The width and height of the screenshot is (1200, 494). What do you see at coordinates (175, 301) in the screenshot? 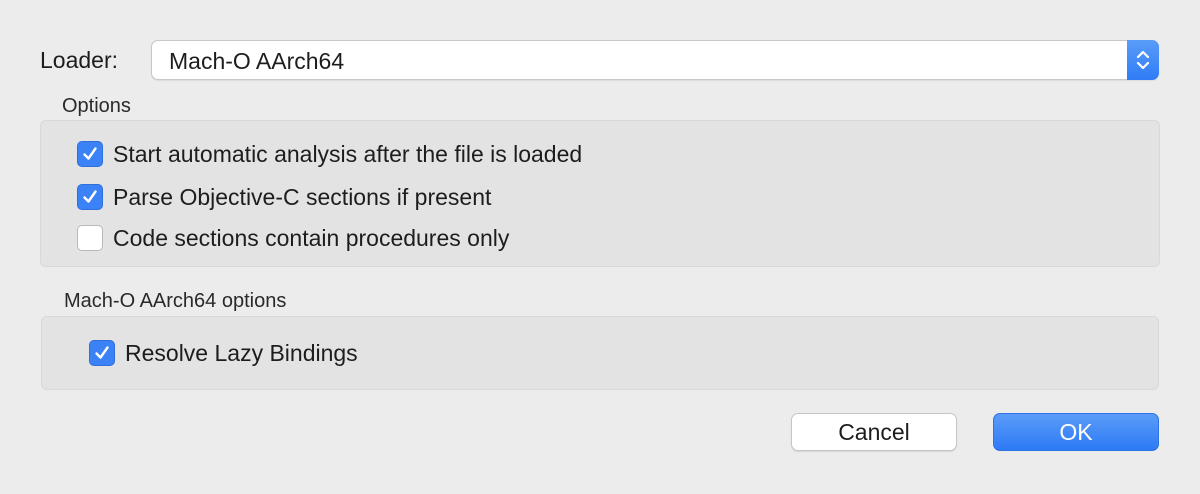
I see `macho-options-group-title: Mach-O AArch64 options` at bounding box center [175, 301].